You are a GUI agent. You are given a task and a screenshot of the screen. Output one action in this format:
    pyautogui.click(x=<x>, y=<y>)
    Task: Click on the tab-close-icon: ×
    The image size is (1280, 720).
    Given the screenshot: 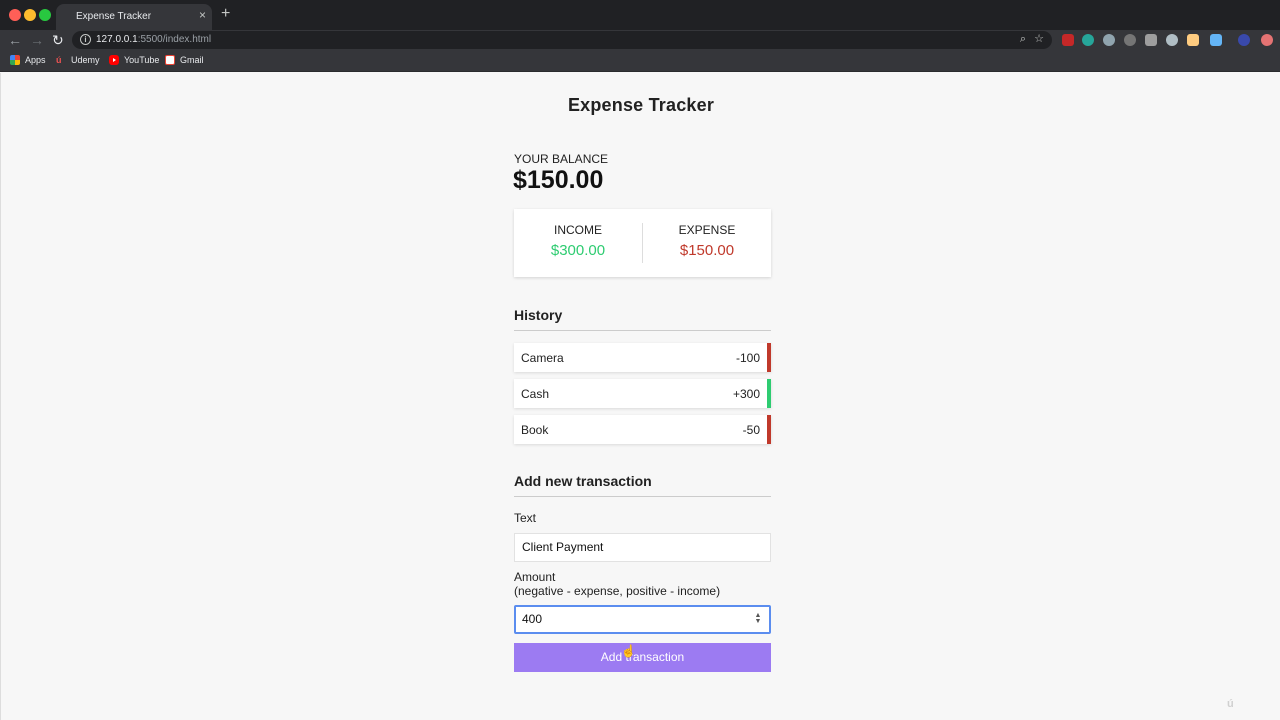 What is the action you would take?
    pyautogui.click(x=202, y=15)
    